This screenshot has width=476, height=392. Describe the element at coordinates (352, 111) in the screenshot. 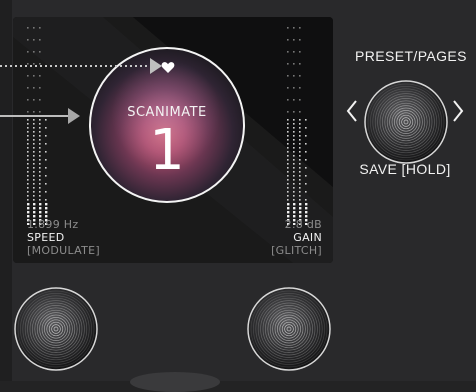

I see `chevron-left-icon` at that location.